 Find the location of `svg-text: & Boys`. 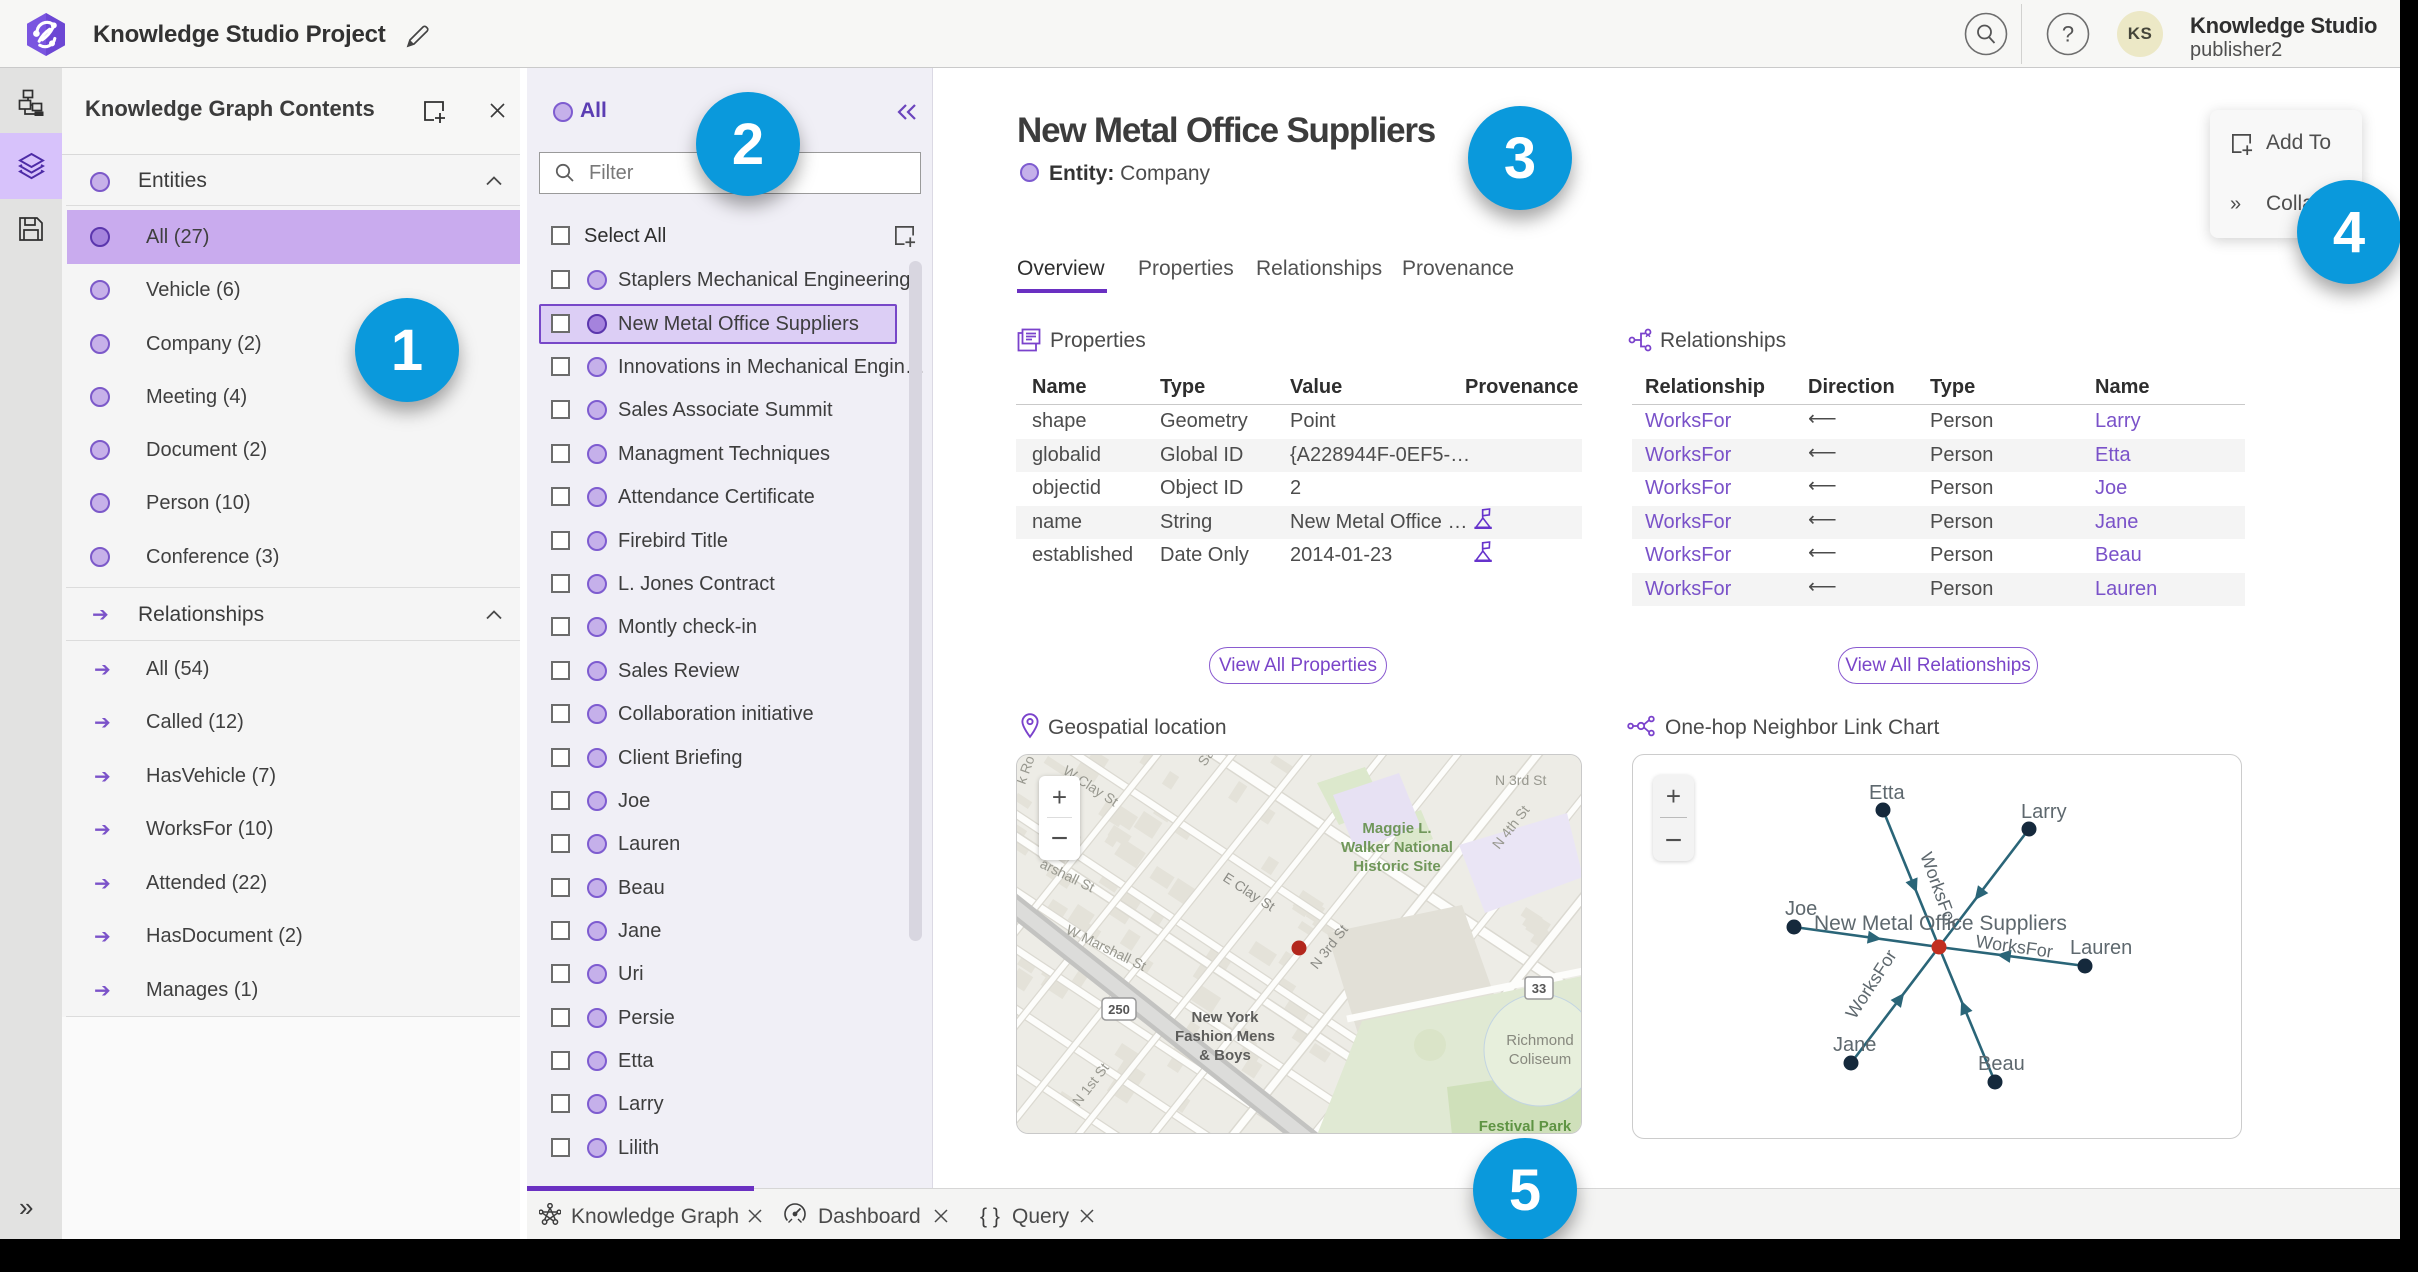

svg-text: & Boys is located at coordinates (1225, 1055).